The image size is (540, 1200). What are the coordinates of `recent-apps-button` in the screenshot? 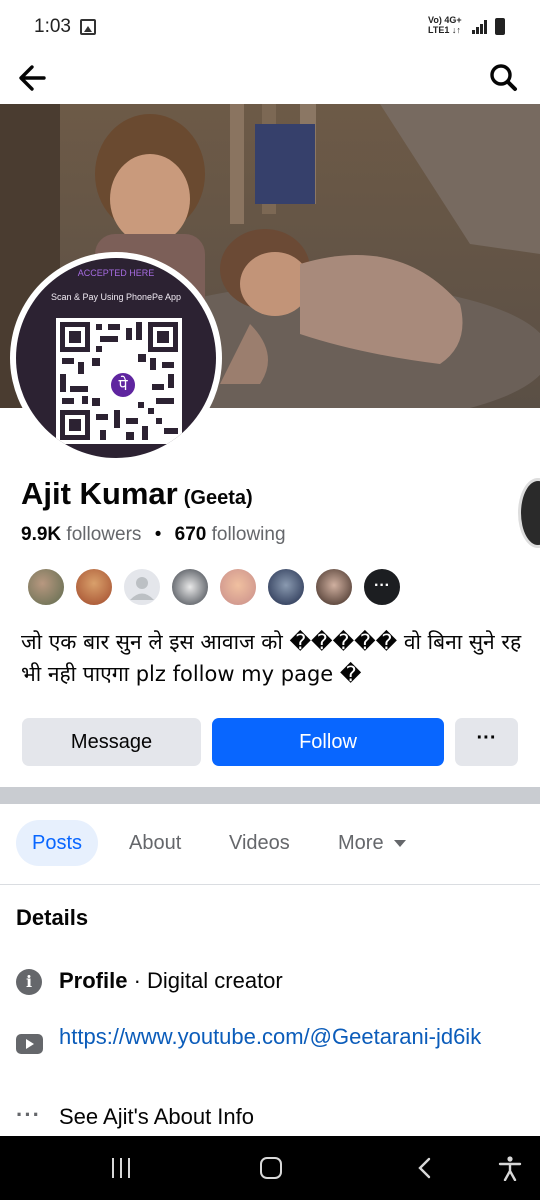 It's located at (122, 1168).